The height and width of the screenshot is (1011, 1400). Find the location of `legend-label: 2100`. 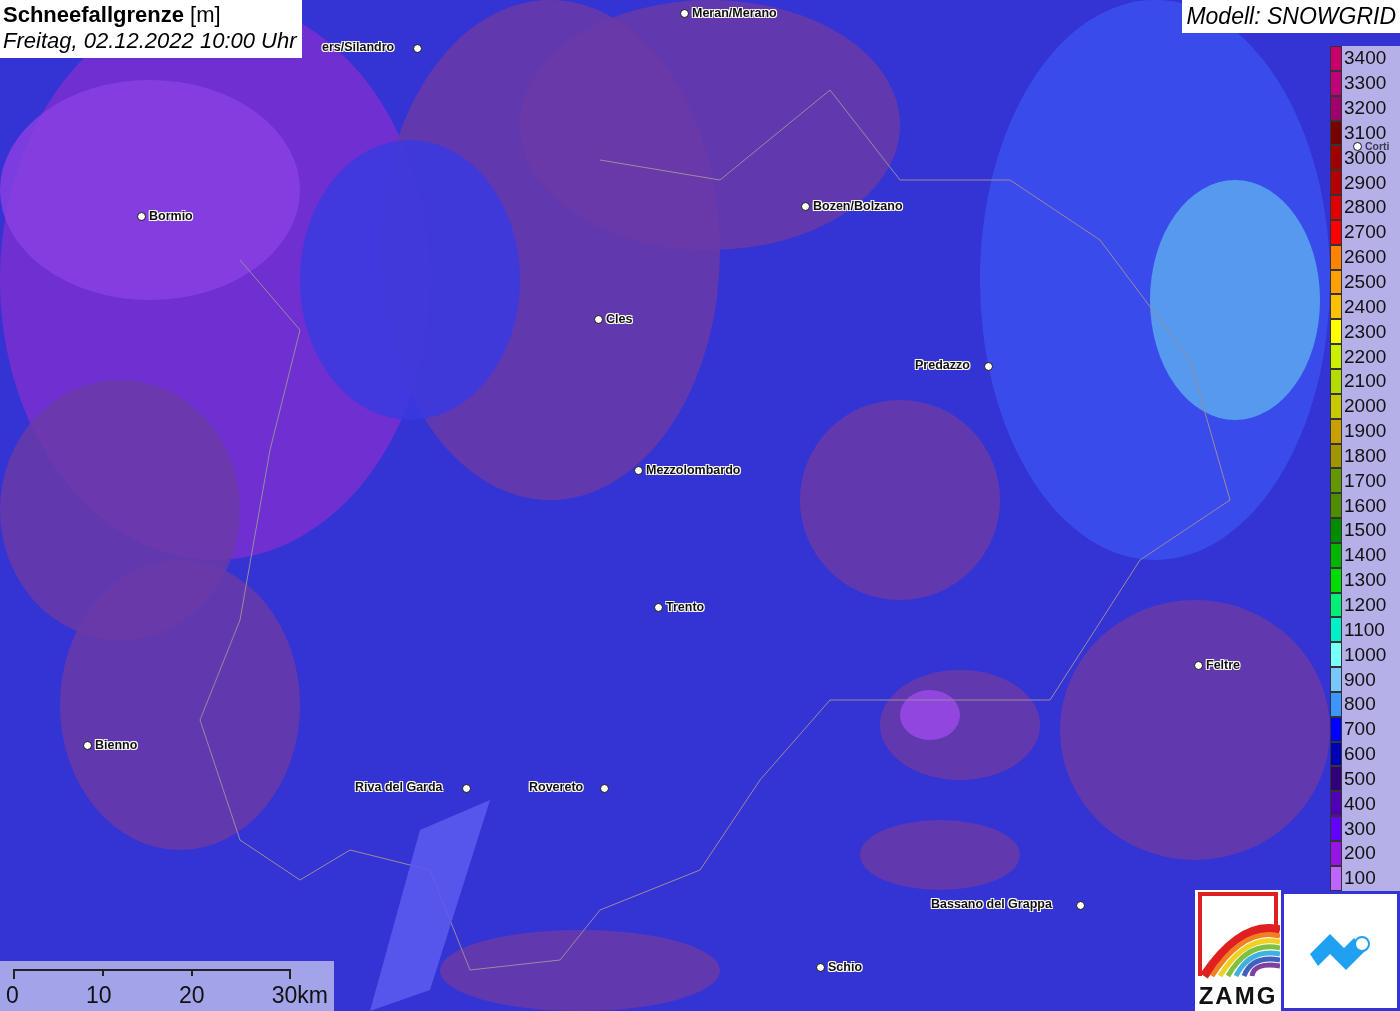

legend-label: 2100 is located at coordinates (1365, 381).